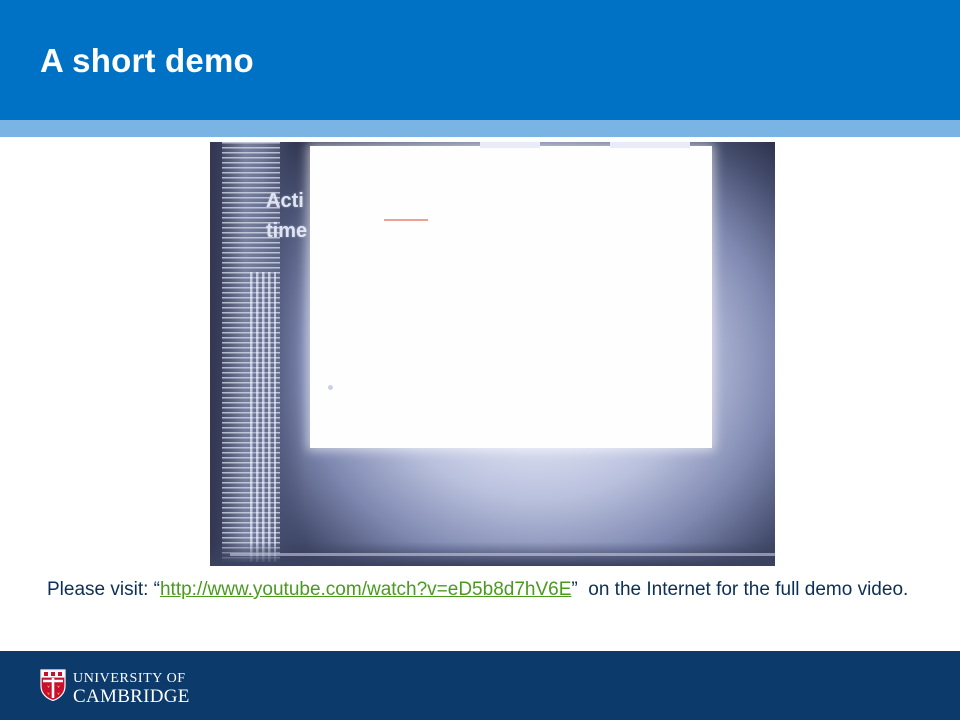 The height and width of the screenshot is (720, 960). I want to click on university-logo-text: UNIVERSITY OF CAMBRIDGE, so click(131, 688).